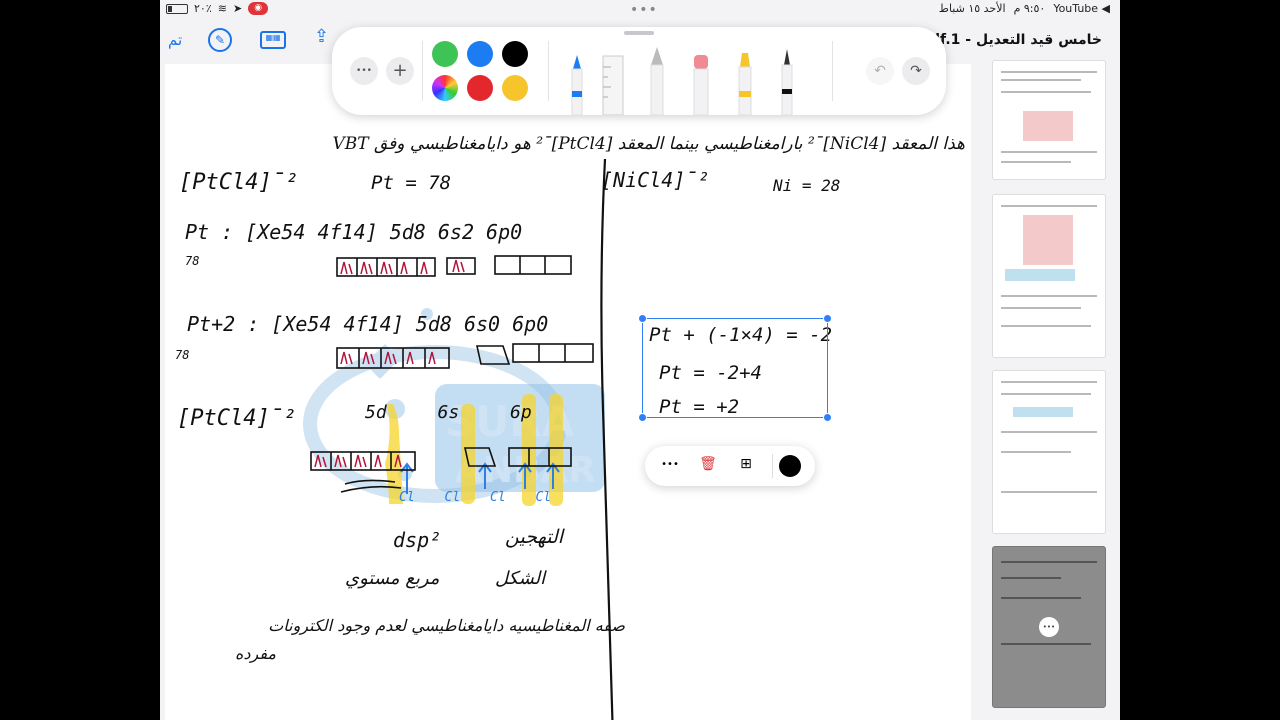 The height and width of the screenshot is (720, 1280). Describe the element at coordinates (1029, 8) in the screenshot. I see `status-time: ٩:٥٠ م` at that location.